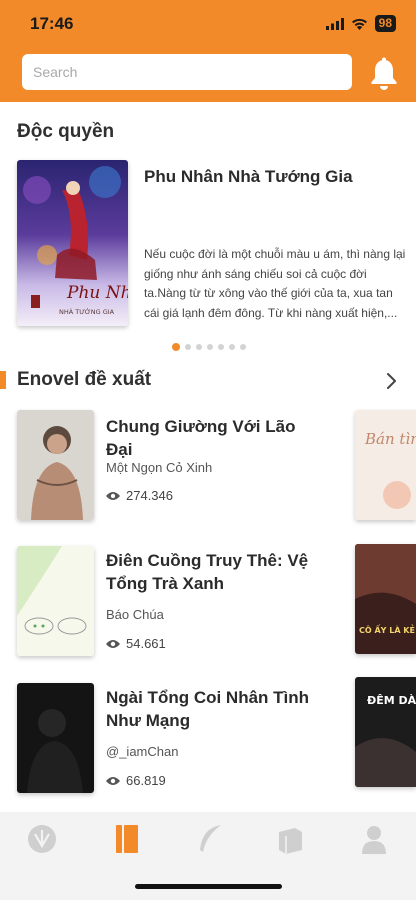  I want to click on next-book-cover-title: ĐÊM DÀ LẮM MỘN, so click(391, 699).